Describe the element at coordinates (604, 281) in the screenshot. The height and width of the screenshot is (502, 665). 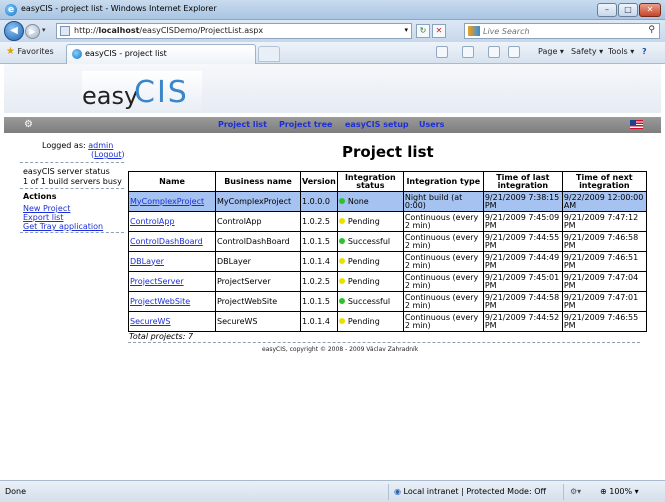
I see `cell-next-integration: 9/21/2009 7:47:04 PM` at that location.